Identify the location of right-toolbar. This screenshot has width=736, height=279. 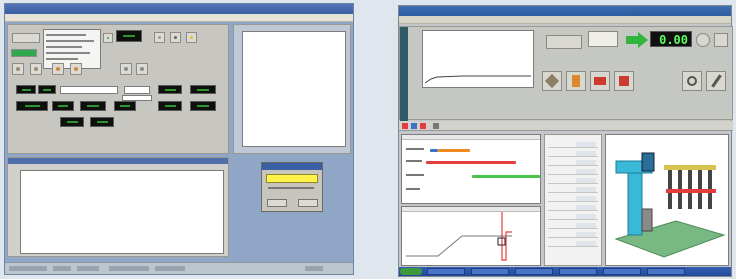
(566, 126).